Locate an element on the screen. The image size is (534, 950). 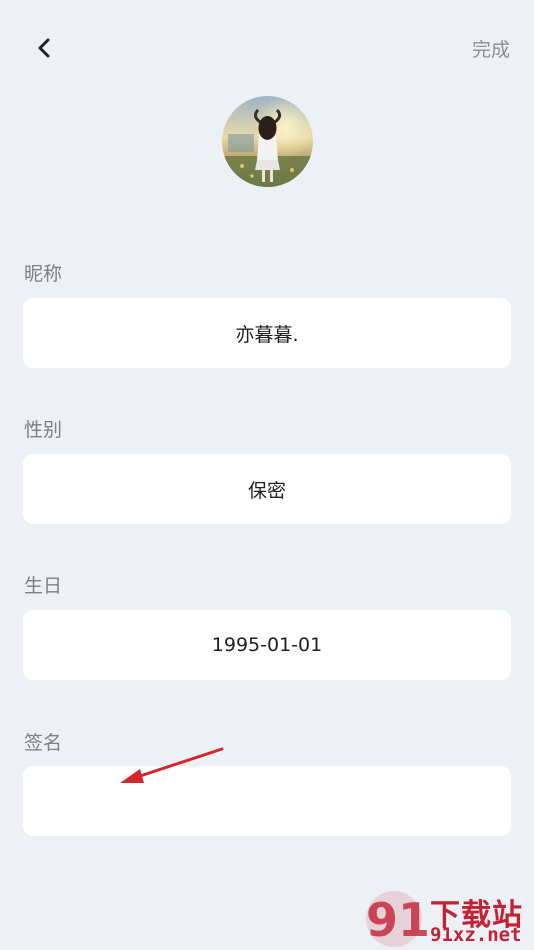
birthday-value: 1995-01-01 is located at coordinates (267, 645).